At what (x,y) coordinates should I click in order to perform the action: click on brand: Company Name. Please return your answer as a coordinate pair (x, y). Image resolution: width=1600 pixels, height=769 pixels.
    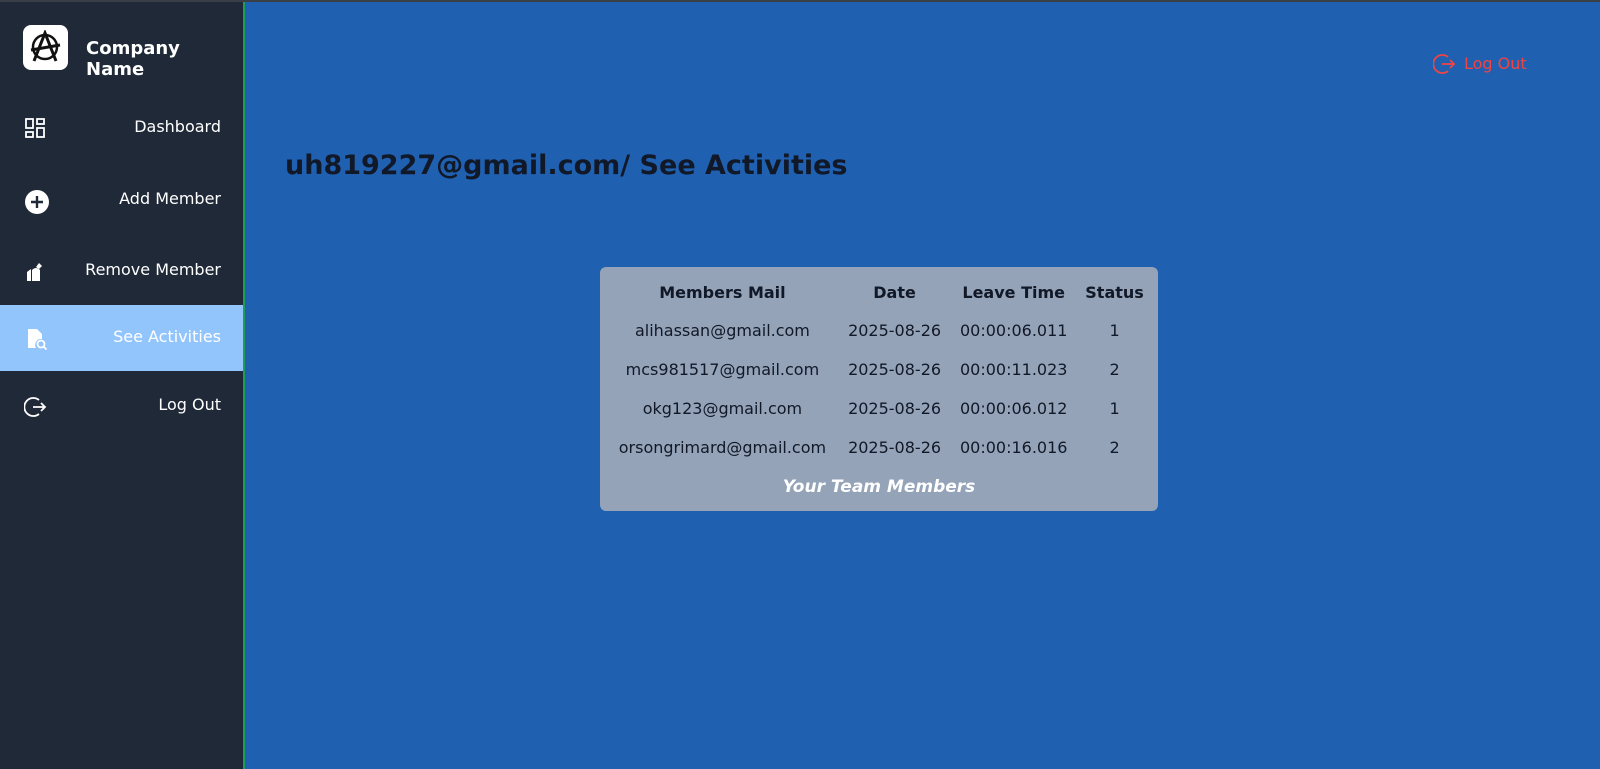
    Looking at the image, I should click on (121, 48).